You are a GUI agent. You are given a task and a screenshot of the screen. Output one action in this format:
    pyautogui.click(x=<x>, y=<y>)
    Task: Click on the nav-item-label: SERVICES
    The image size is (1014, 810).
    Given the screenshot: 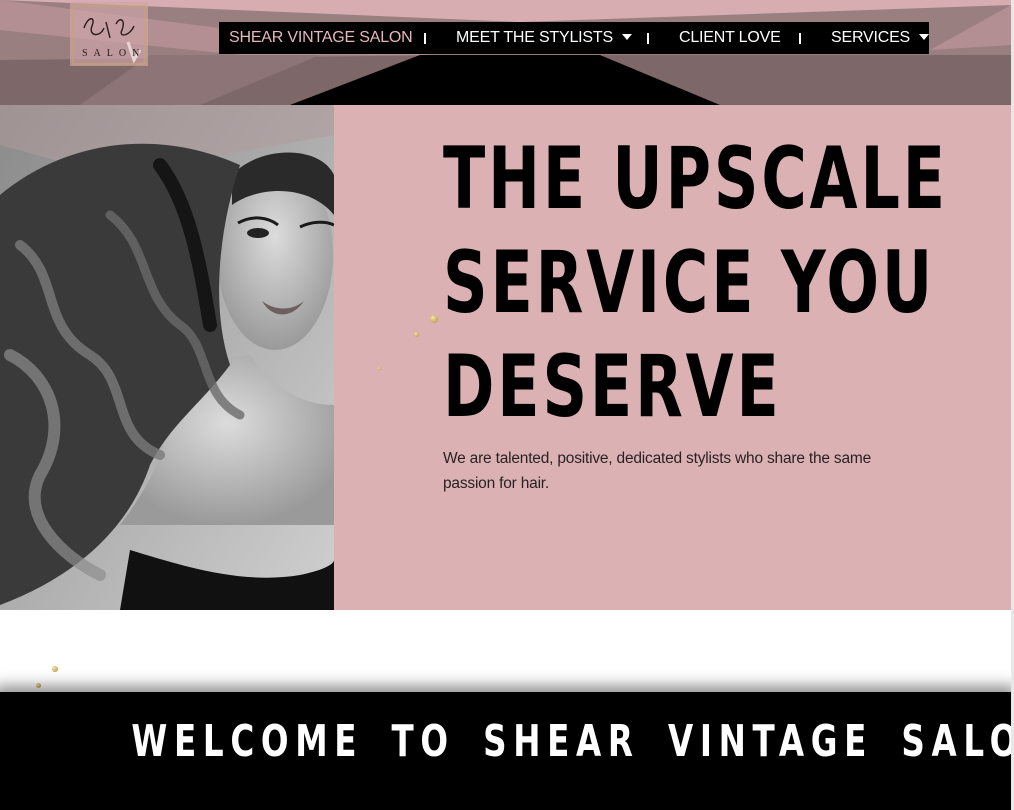 What is the action you would take?
    pyautogui.click(x=871, y=37)
    